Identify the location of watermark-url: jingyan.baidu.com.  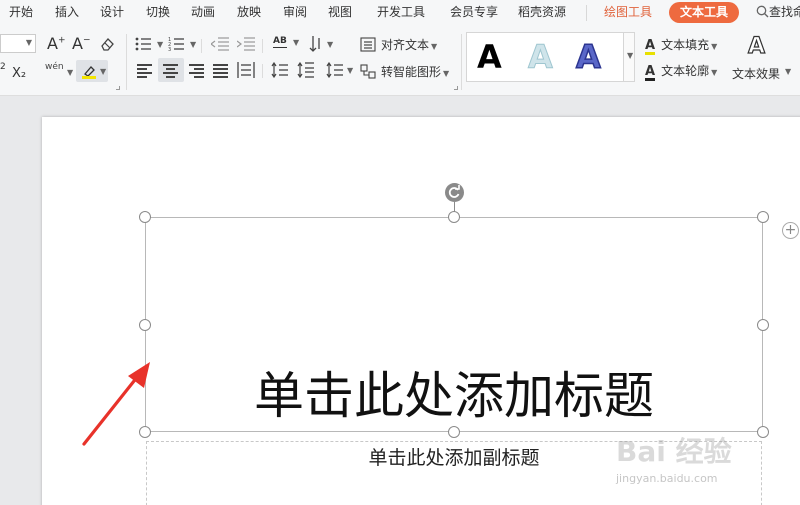
(667, 478).